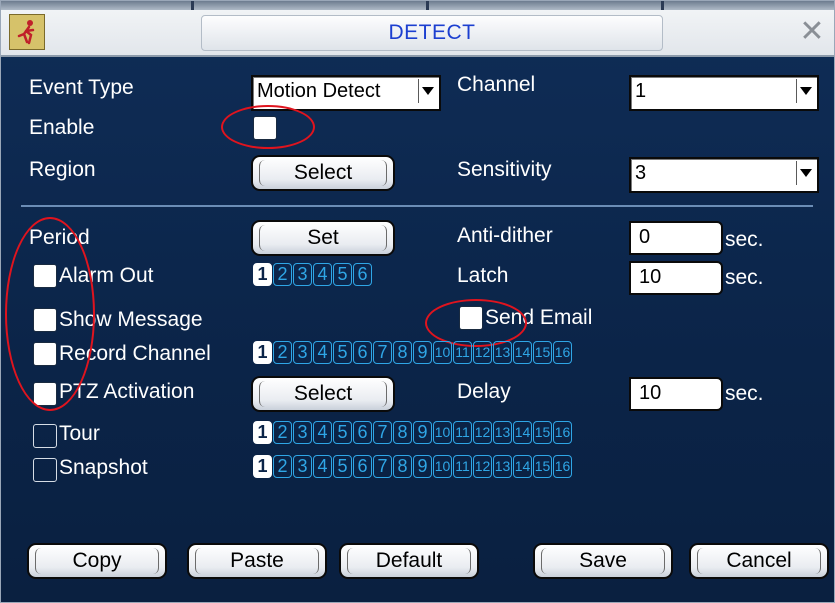 The height and width of the screenshot is (603, 835). Describe the element at coordinates (676, 394) in the screenshot. I see `delay-input: 10` at that location.